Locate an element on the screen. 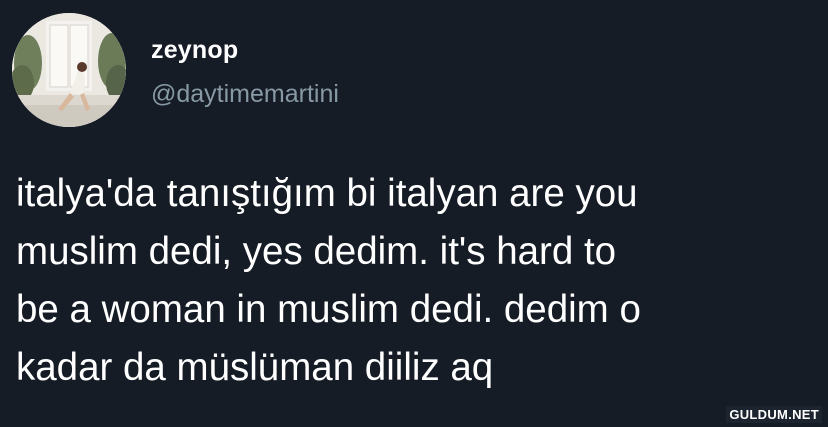 This screenshot has width=828, height=427. user-handle: @daytimemartini is located at coordinates (245, 94).